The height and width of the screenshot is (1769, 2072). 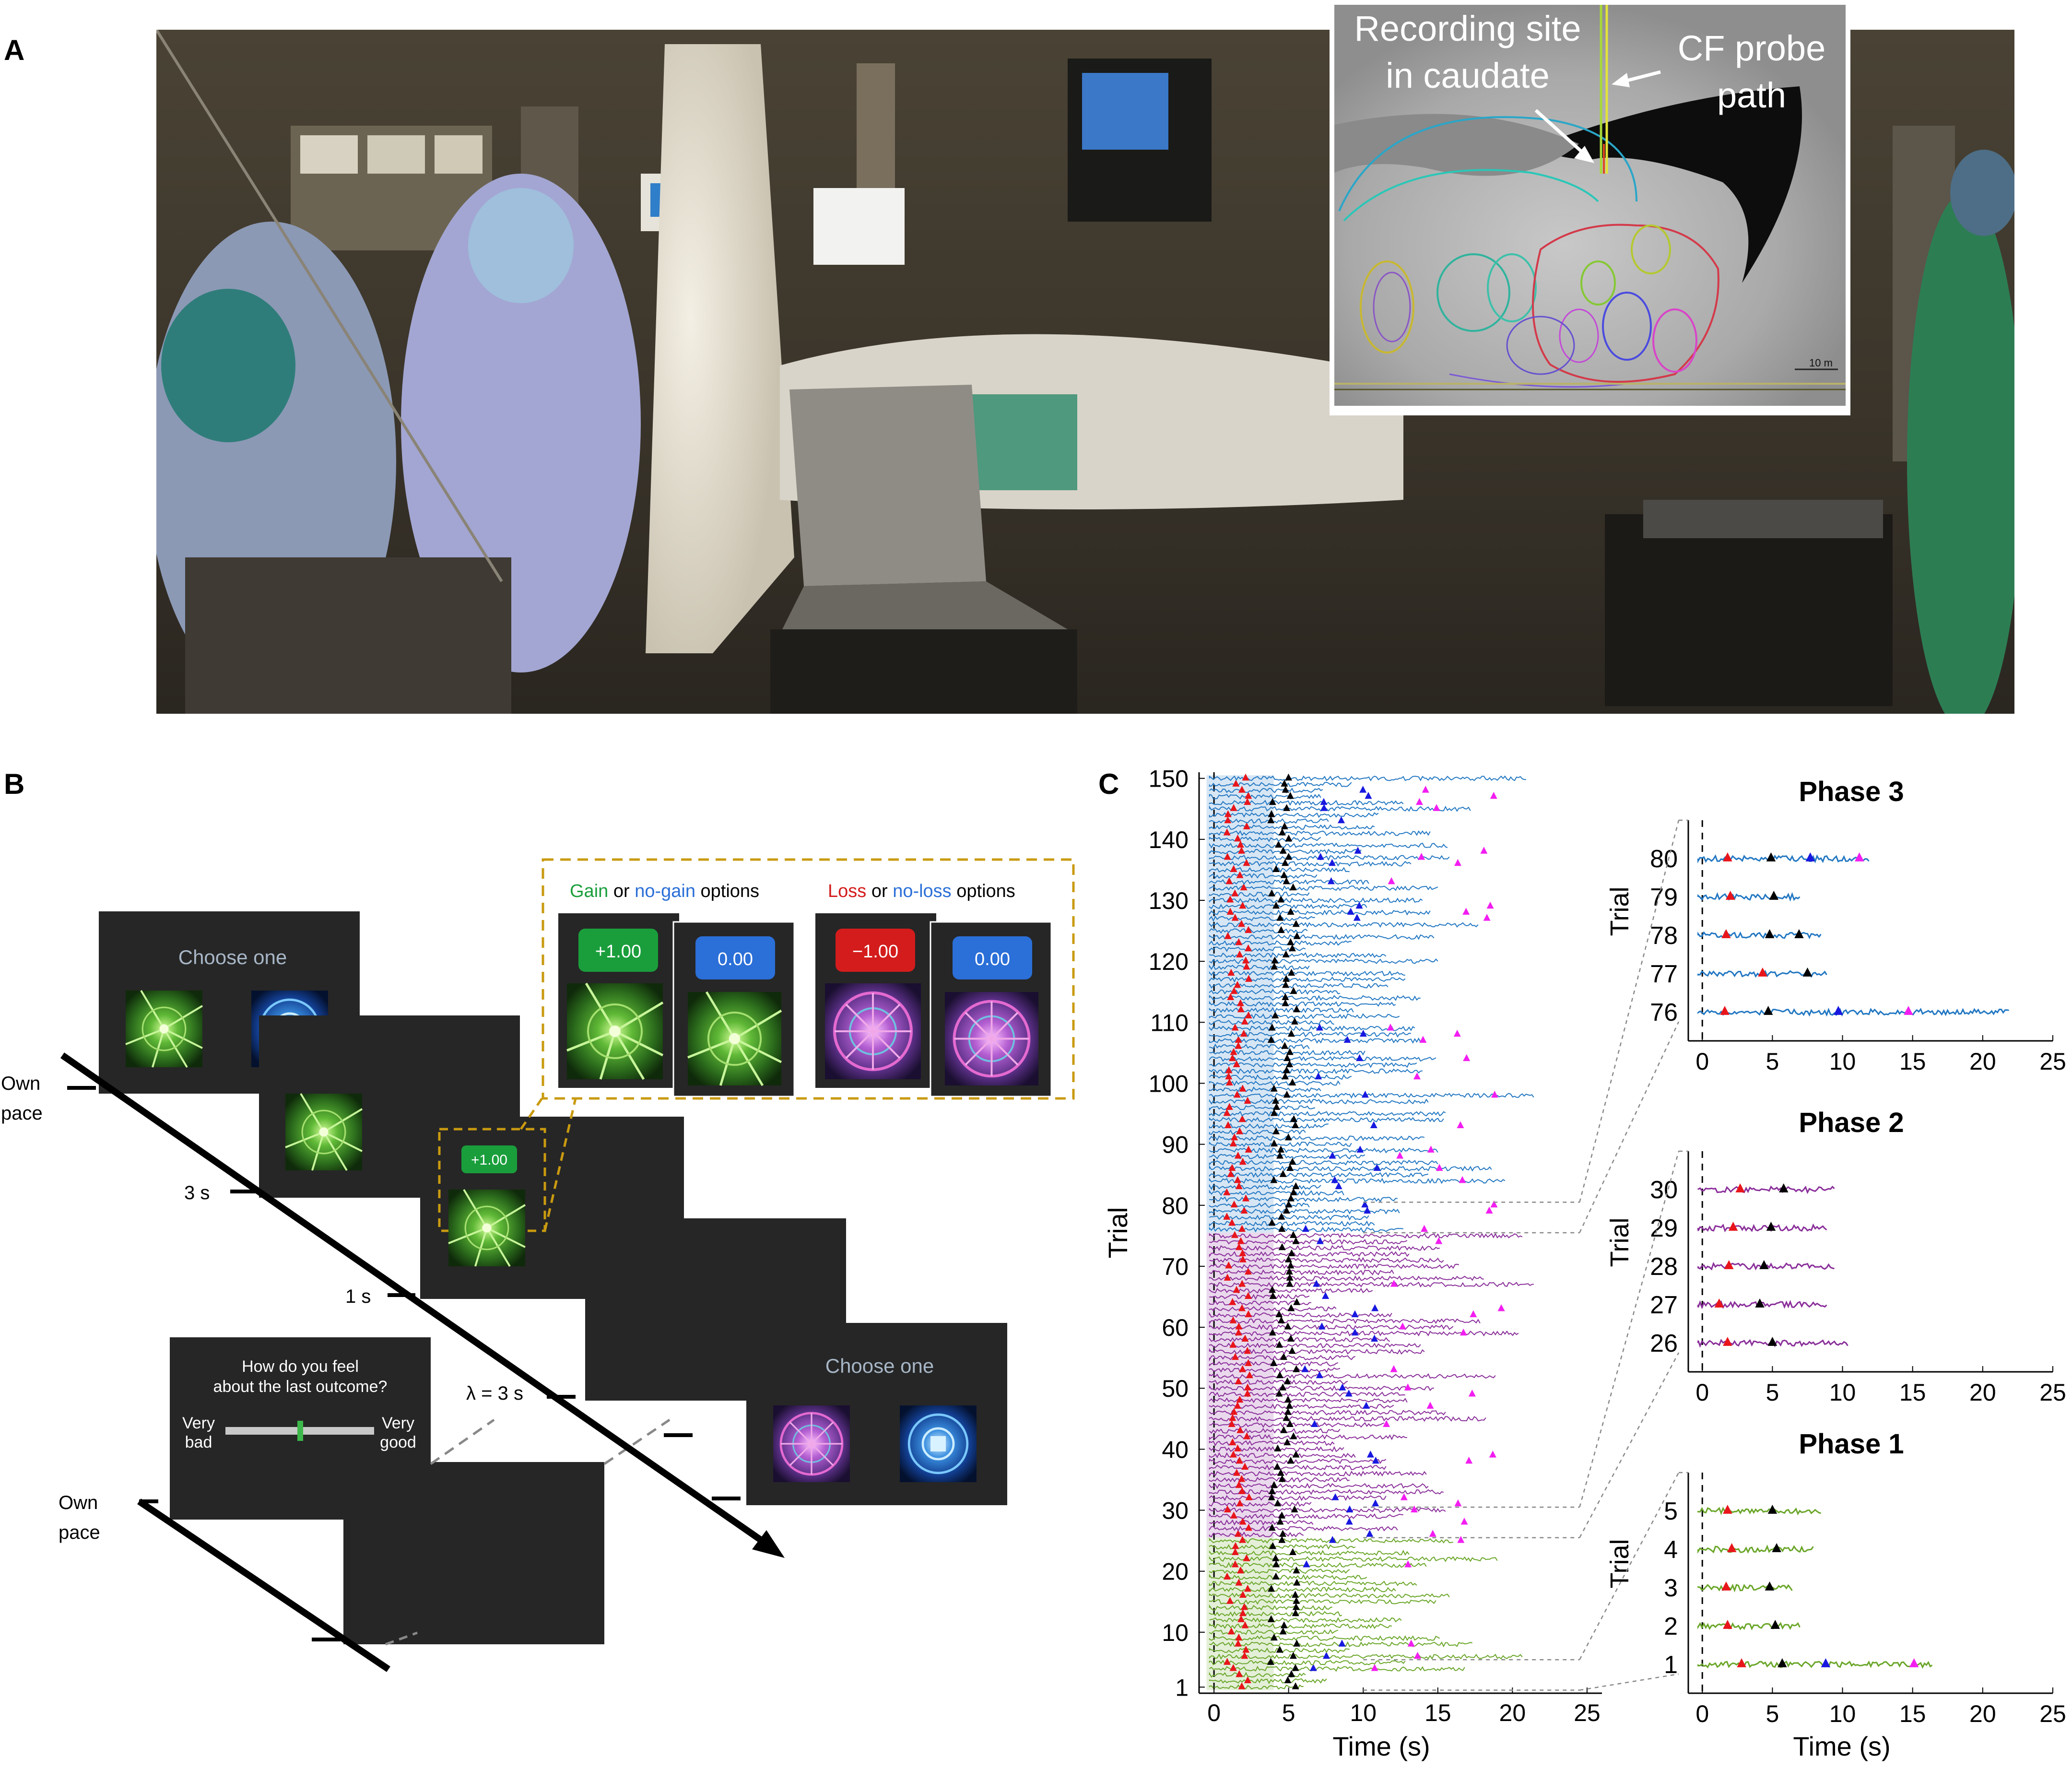 What do you see at coordinates (1175, 1388) in the screenshot?
I see `y-tick-label: 50` at bounding box center [1175, 1388].